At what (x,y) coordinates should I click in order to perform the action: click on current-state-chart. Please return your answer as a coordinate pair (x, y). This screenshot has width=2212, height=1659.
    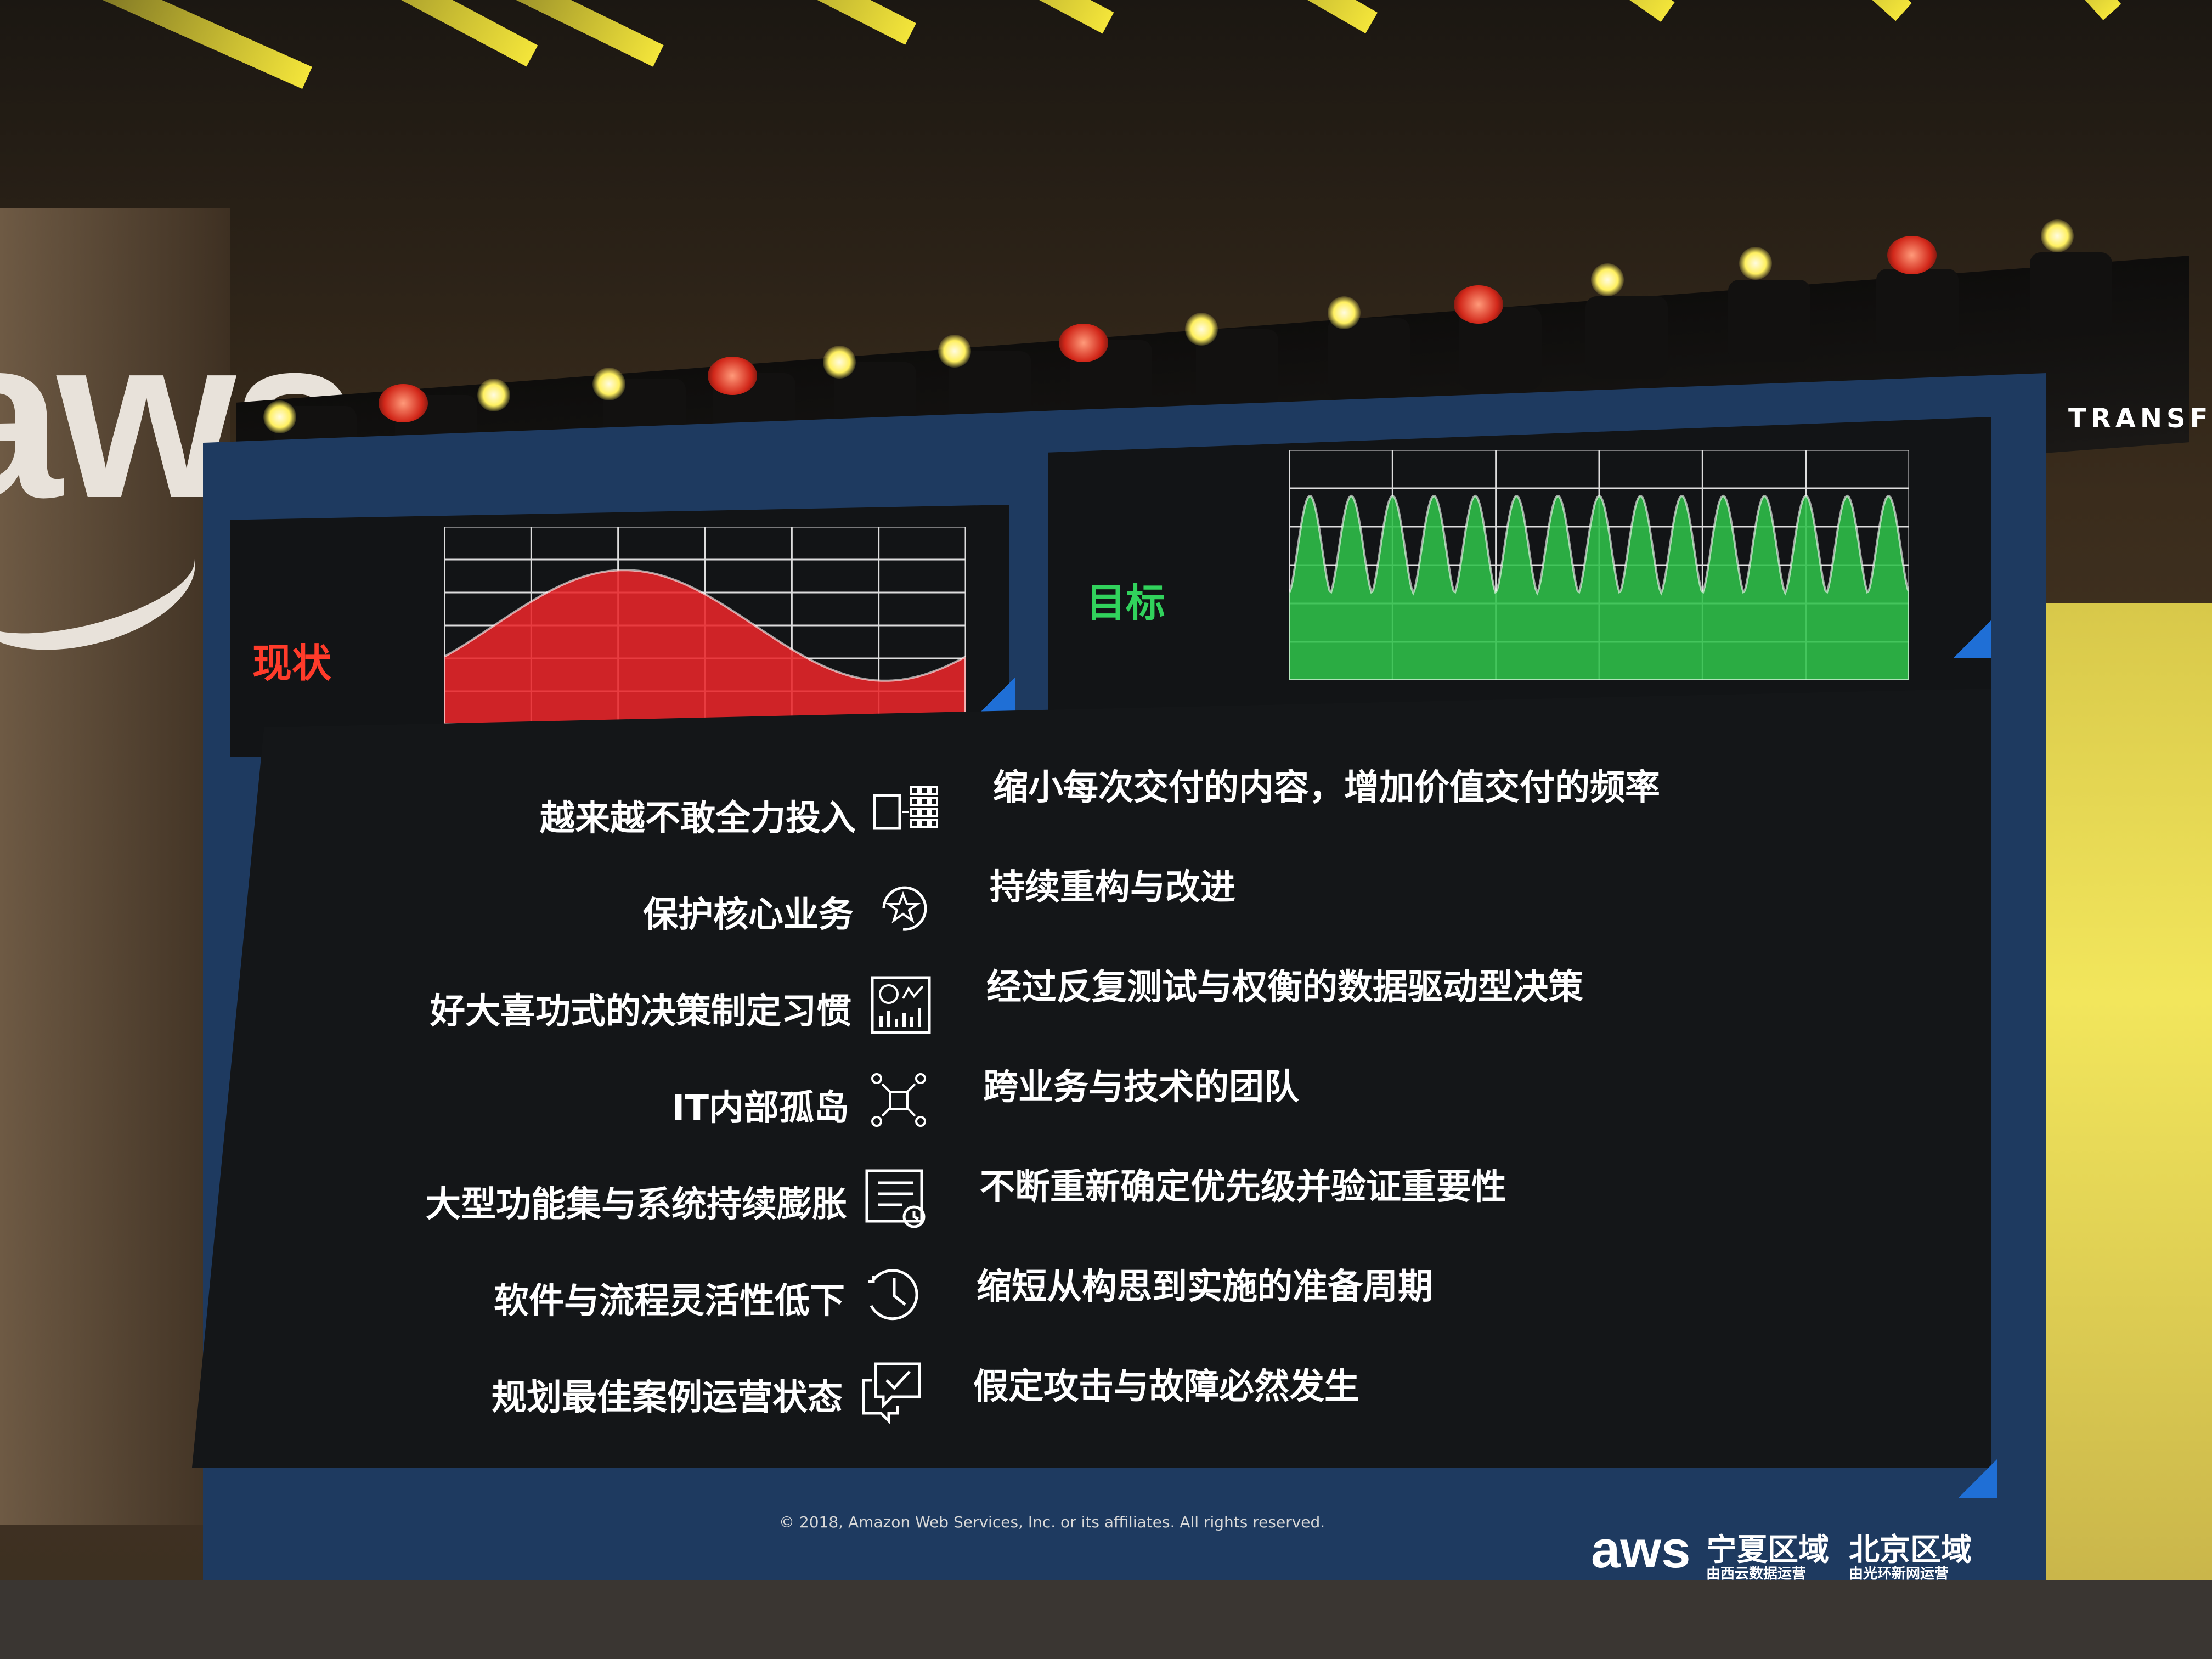
    Looking at the image, I should click on (705, 625).